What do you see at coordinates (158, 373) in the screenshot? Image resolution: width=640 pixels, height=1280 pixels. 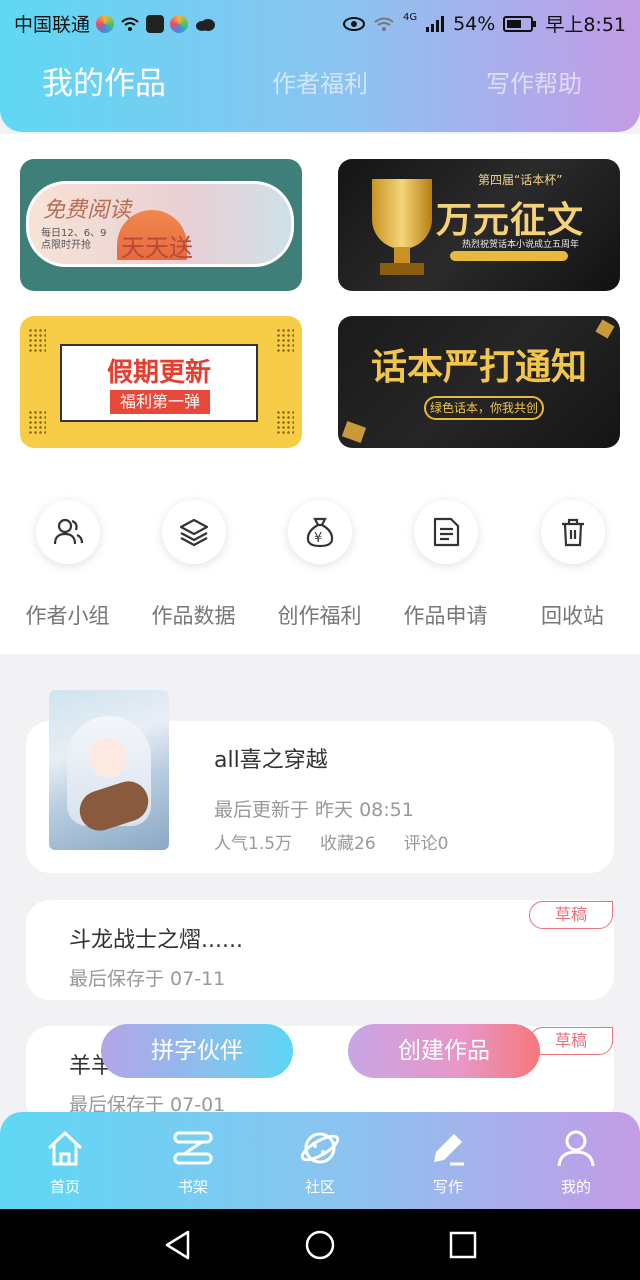 I see `banner-title: 假期更新` at bounding box center [158, 373].